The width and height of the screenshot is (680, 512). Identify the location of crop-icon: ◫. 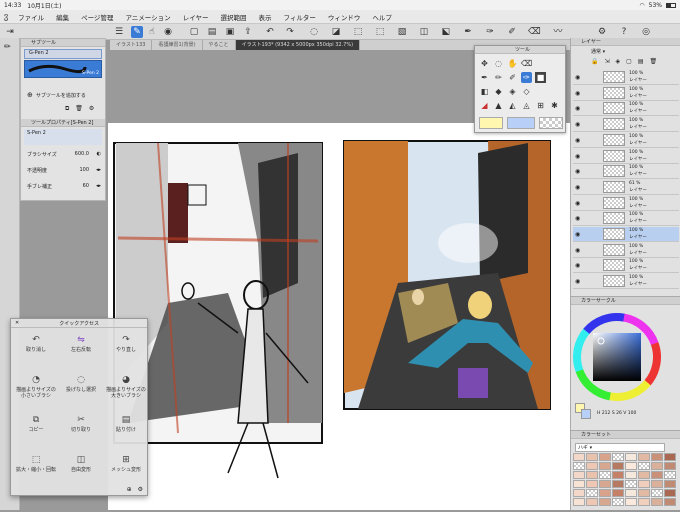
(424, 32).